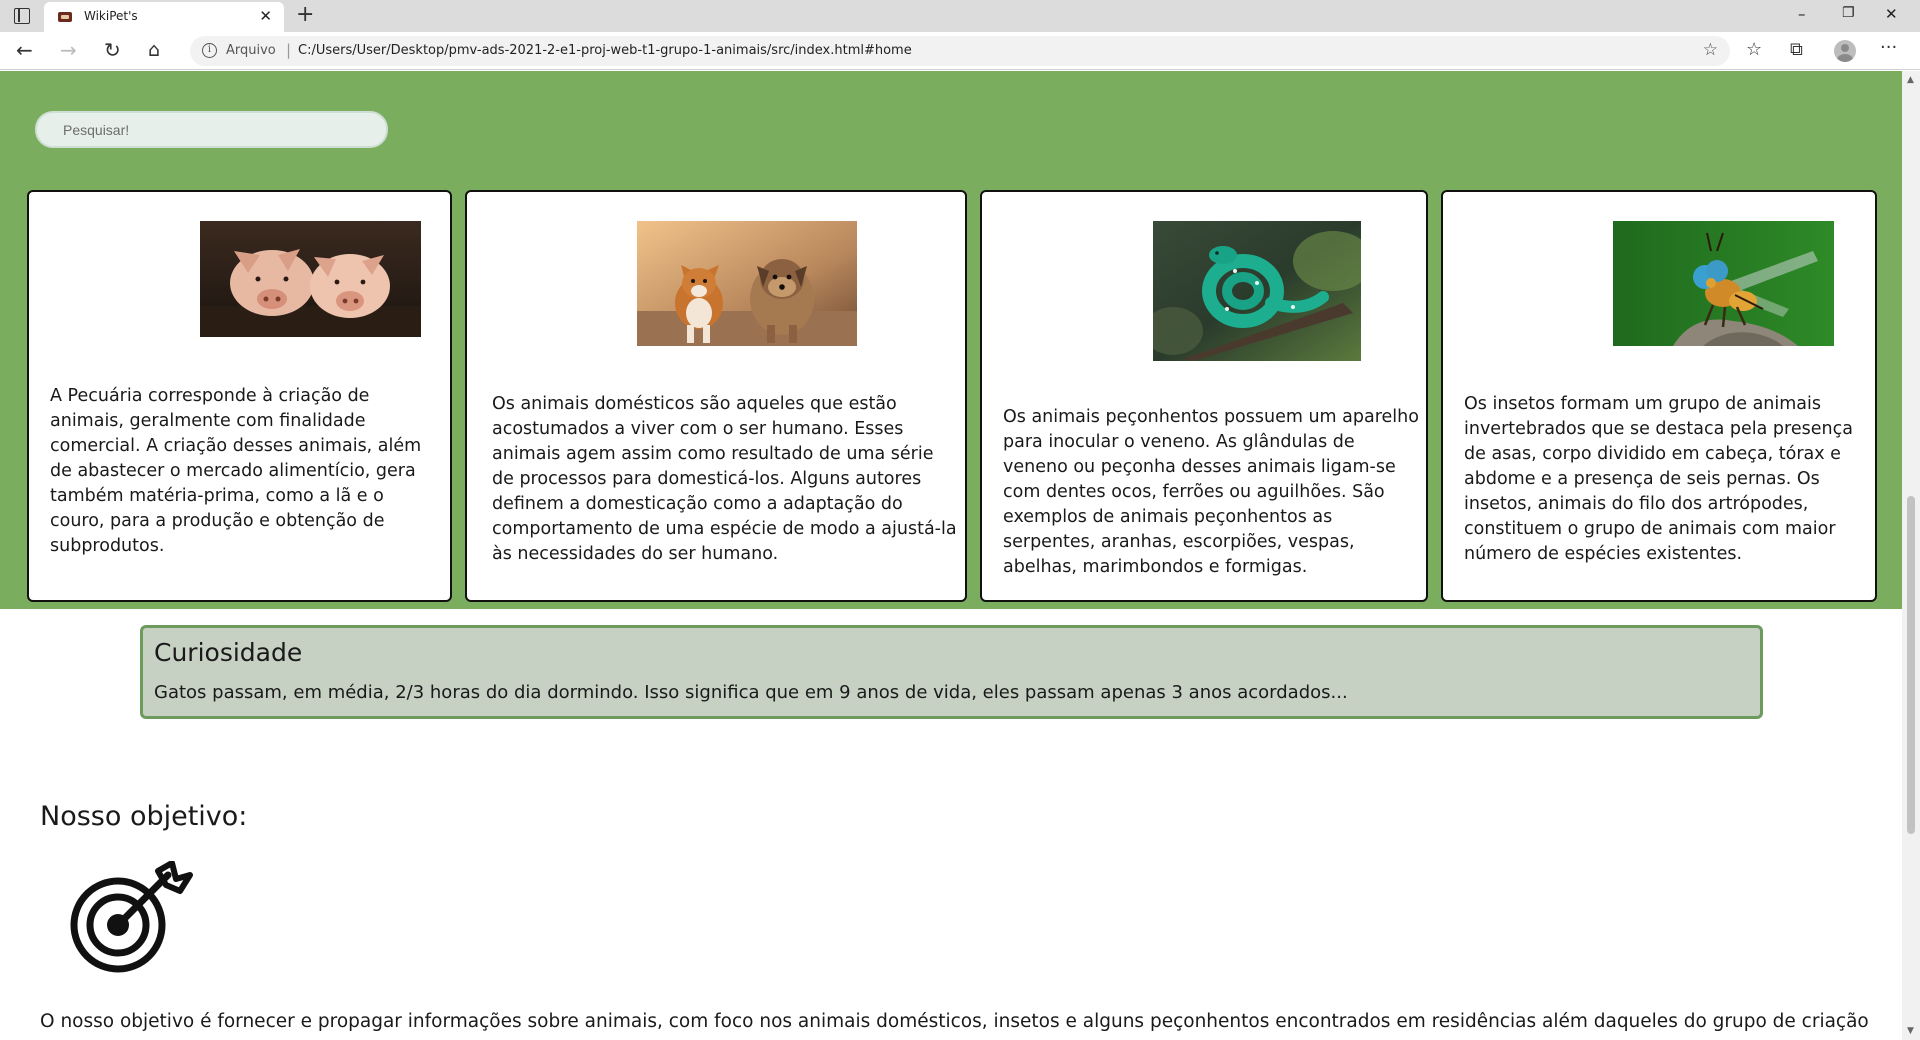 This screenshot has width=1920, height=1040. What do you see at coordinates (1910, 1031) in the screenshot?
I see `scroll-down-icon: ▼` at bounding box center [1910, 1031].